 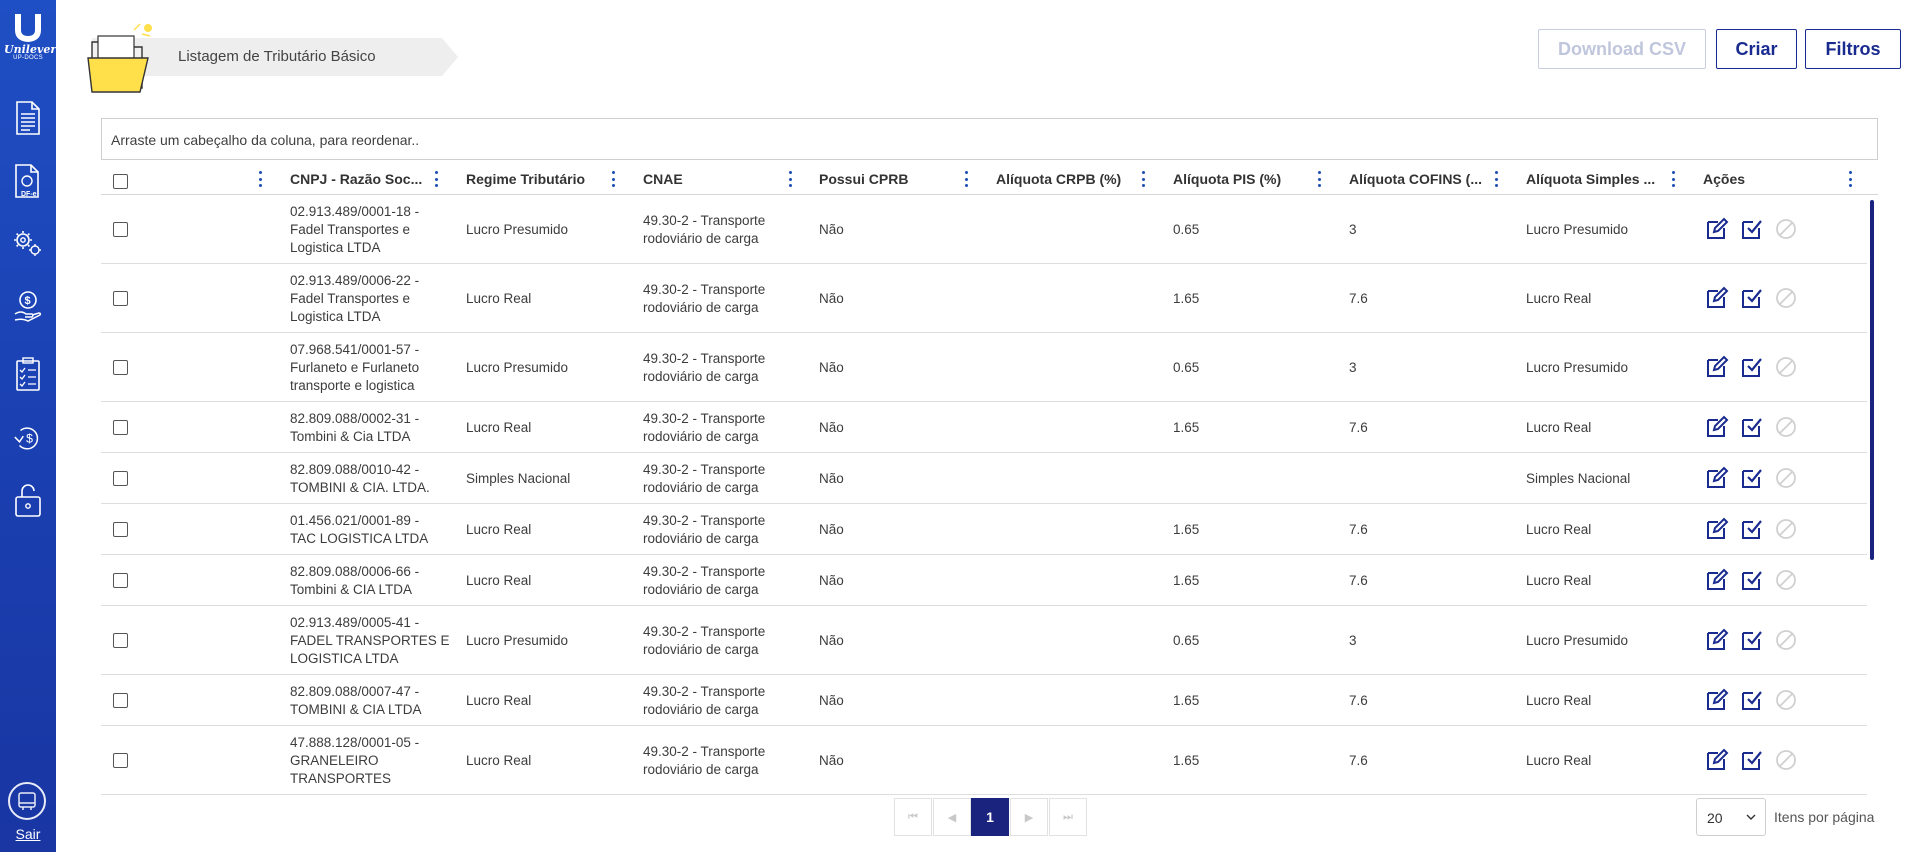 What do you see at coordinates (1824, 817) in the screenshot?
I see `items-per-page-label: Itens por página` at bounding box center [1824, 817].